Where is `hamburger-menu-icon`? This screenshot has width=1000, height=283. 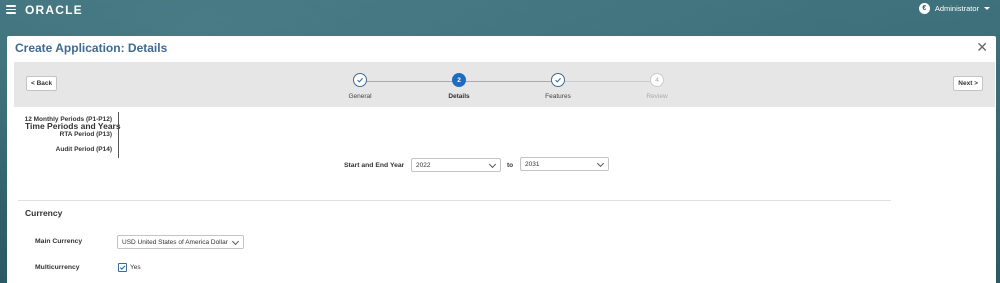
hamburger-menu-icon is located at coordinates (11, 9).